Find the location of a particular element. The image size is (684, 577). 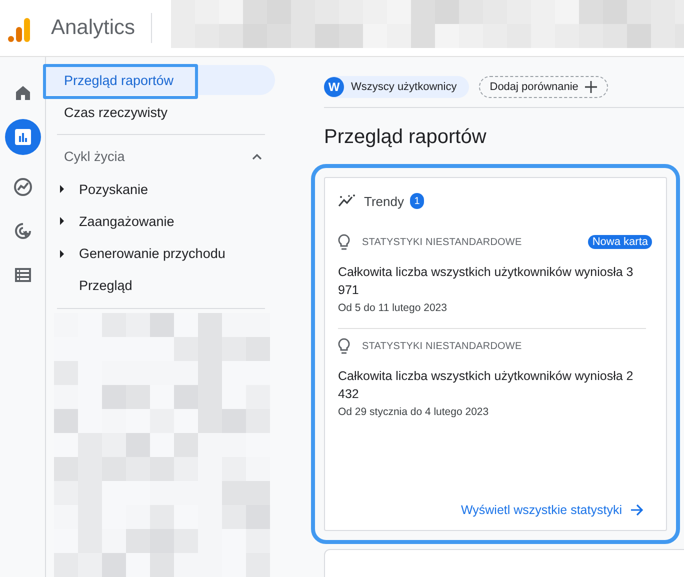

analytics-logo-icon is located at coordinates (20, 30).